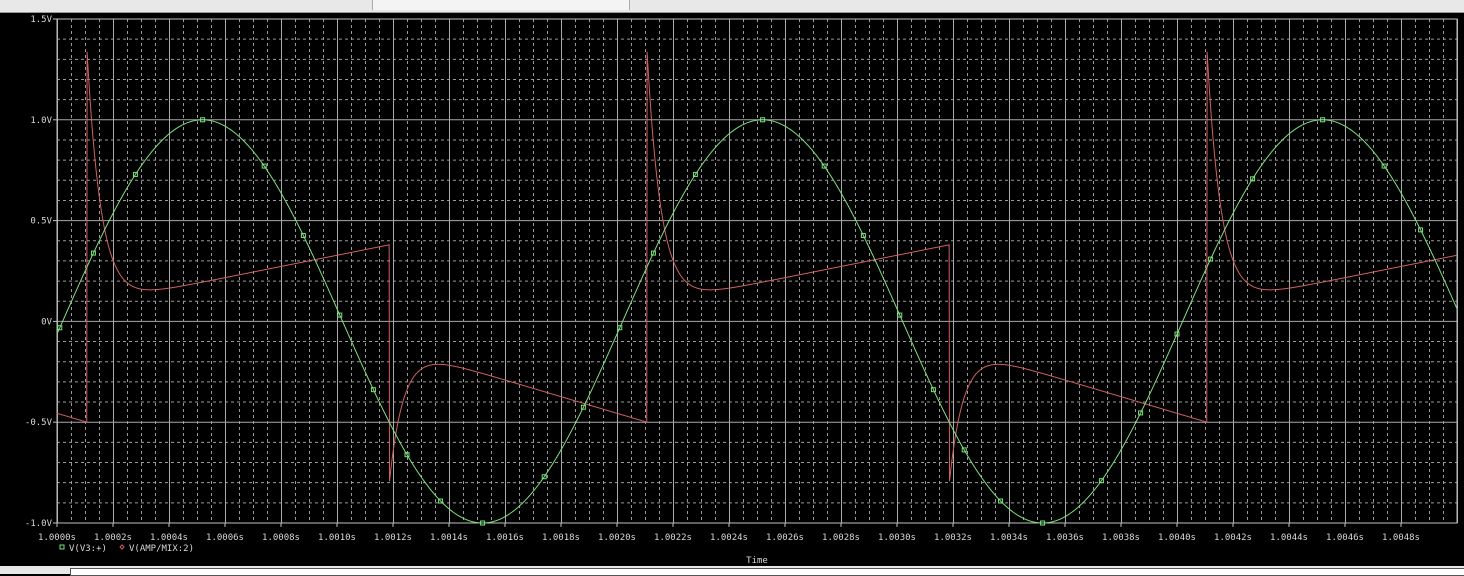  I want to click on legend-square-icon, so click(62, 547).